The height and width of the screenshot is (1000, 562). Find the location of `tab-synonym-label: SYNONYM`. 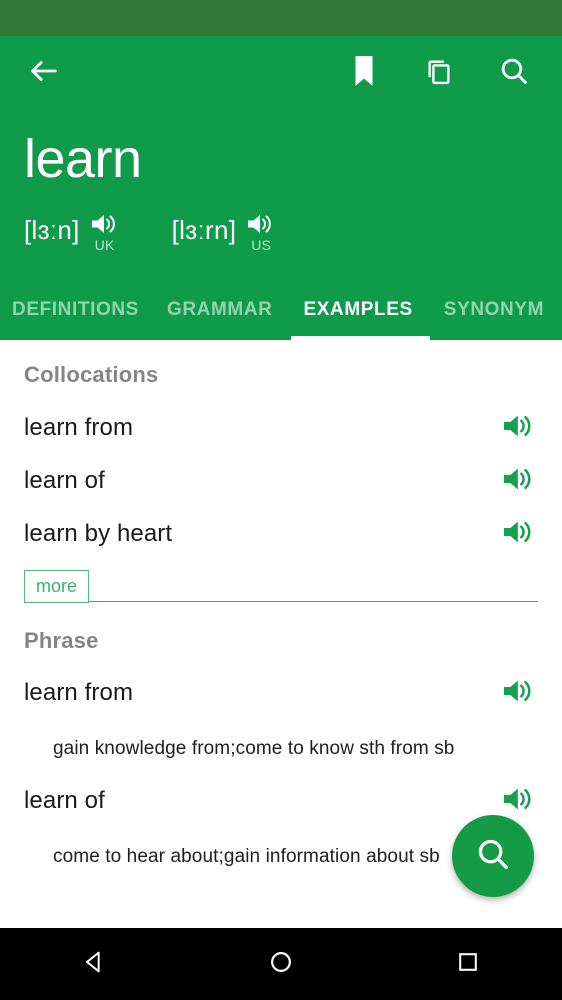

tab-synonym-label: SYNONYM is located at coordinates (494, 309).